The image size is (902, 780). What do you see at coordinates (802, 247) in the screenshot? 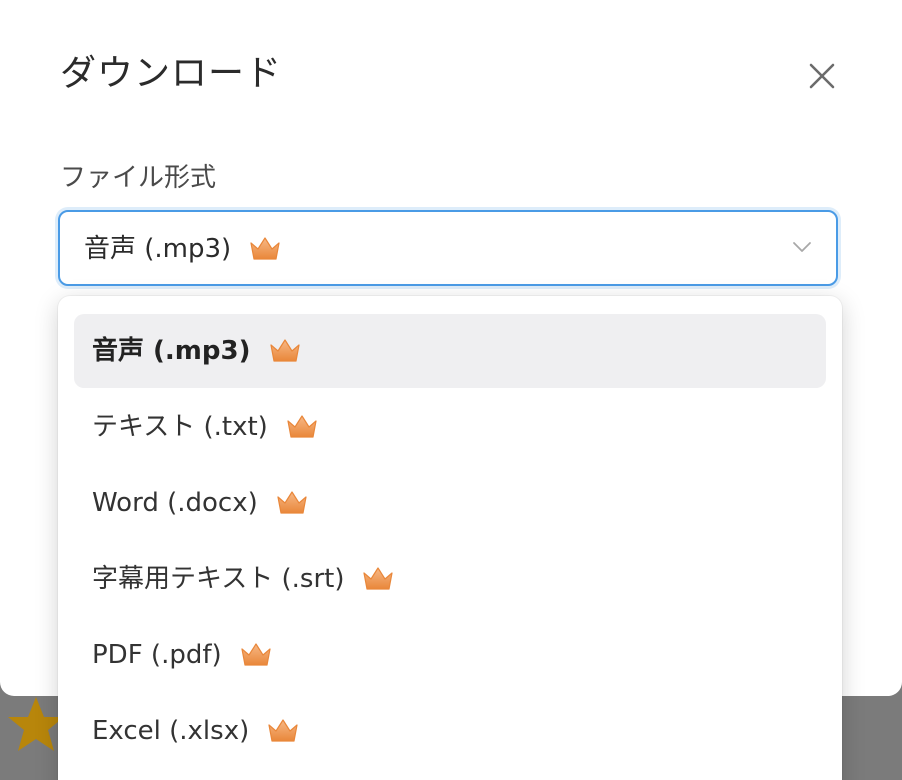
I see `chevron-down-icon` at bounding box center [802, 247].